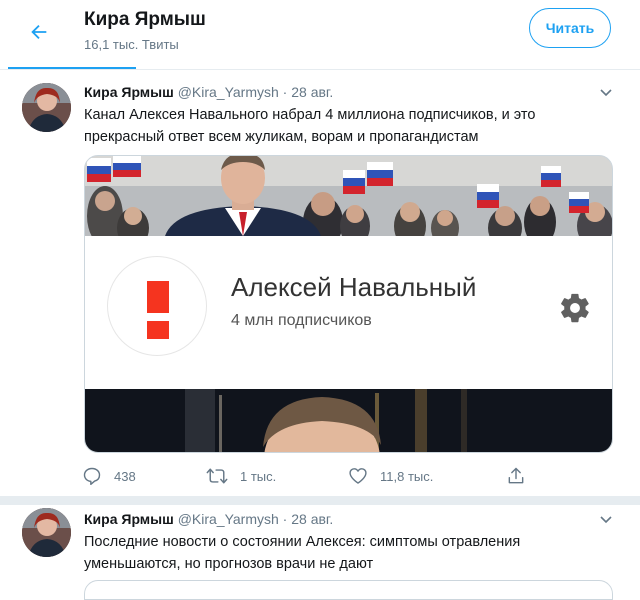 The height and width of the screenshot is (600, 640). What do you see at coordinates (348, 196) in the screenshot?
I see `card-photo-crowd` at bounding box center [348, 196].